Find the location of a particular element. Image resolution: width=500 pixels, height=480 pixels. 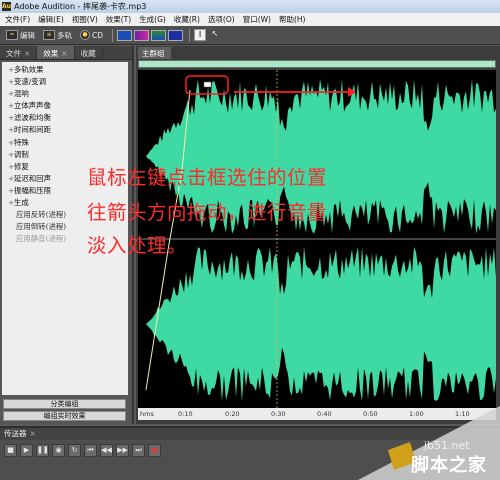

ruler-unit: hms is located at coordinates (147, 414).